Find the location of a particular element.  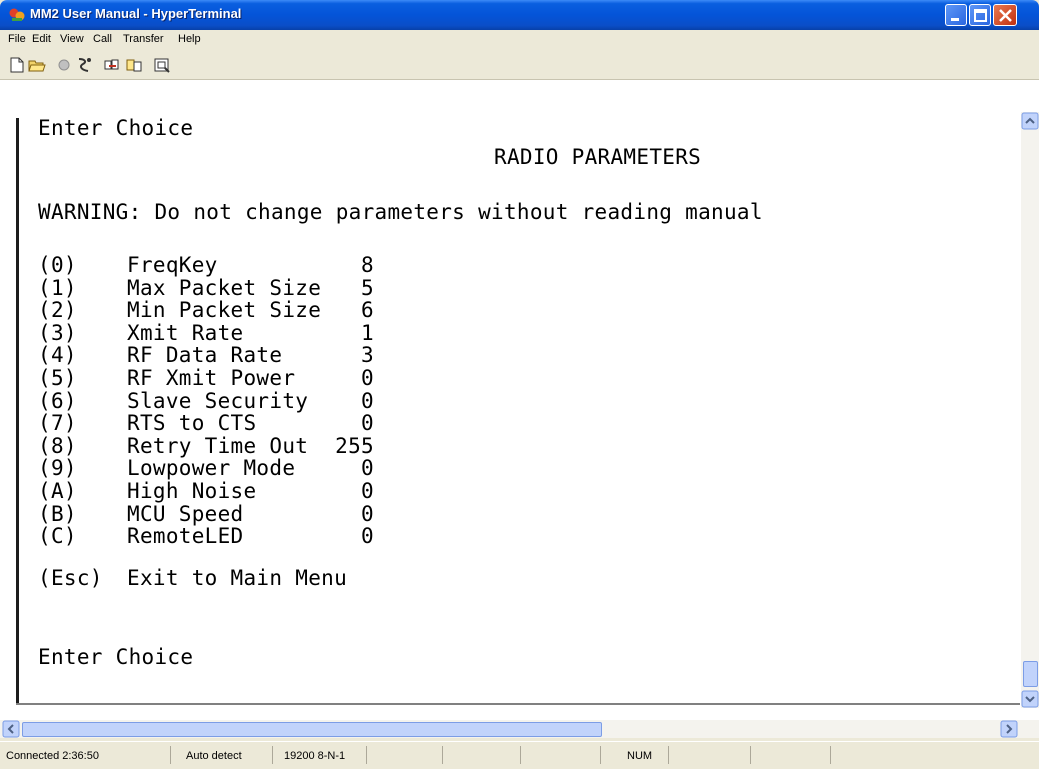

menu-bar: File Edit View Call Transfer Help is located at coordinates (519, 40).